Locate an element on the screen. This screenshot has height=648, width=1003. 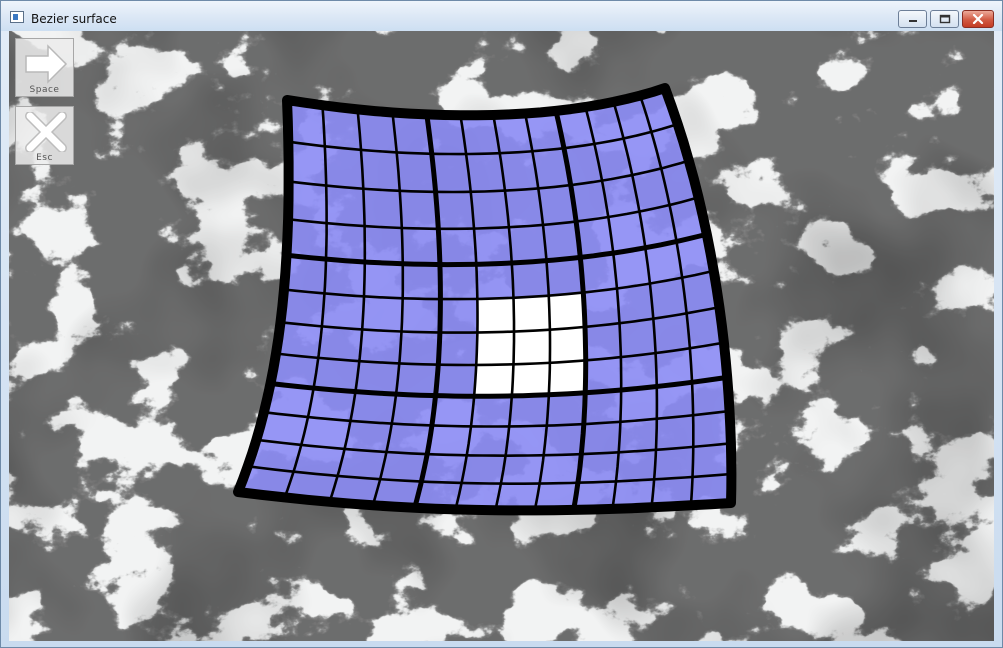
window-title: Bezier surface is located at coordinates (74, 19).